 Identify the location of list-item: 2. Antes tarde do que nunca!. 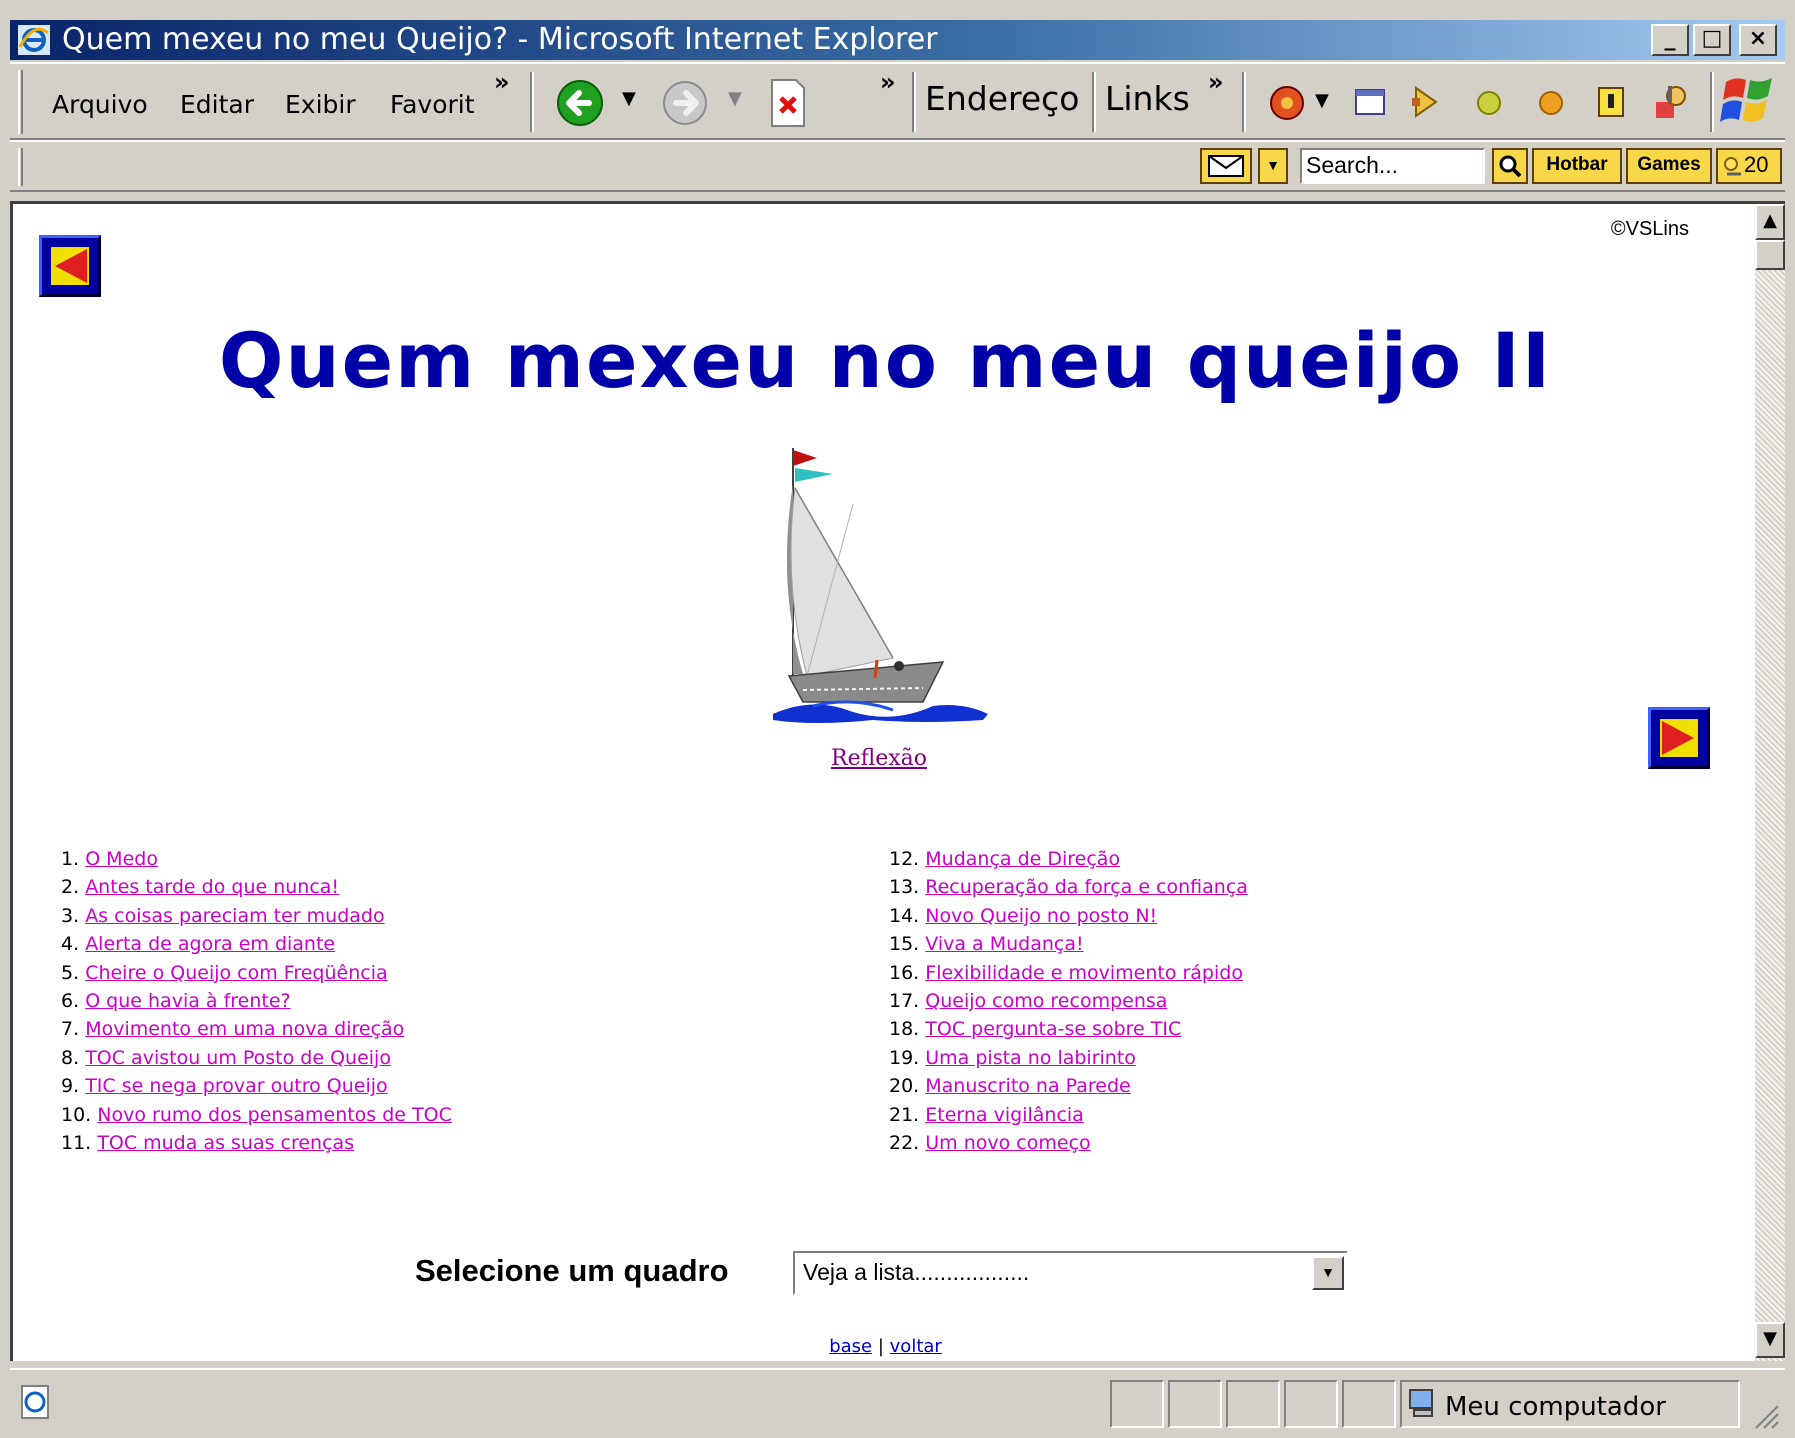
(256, 887).